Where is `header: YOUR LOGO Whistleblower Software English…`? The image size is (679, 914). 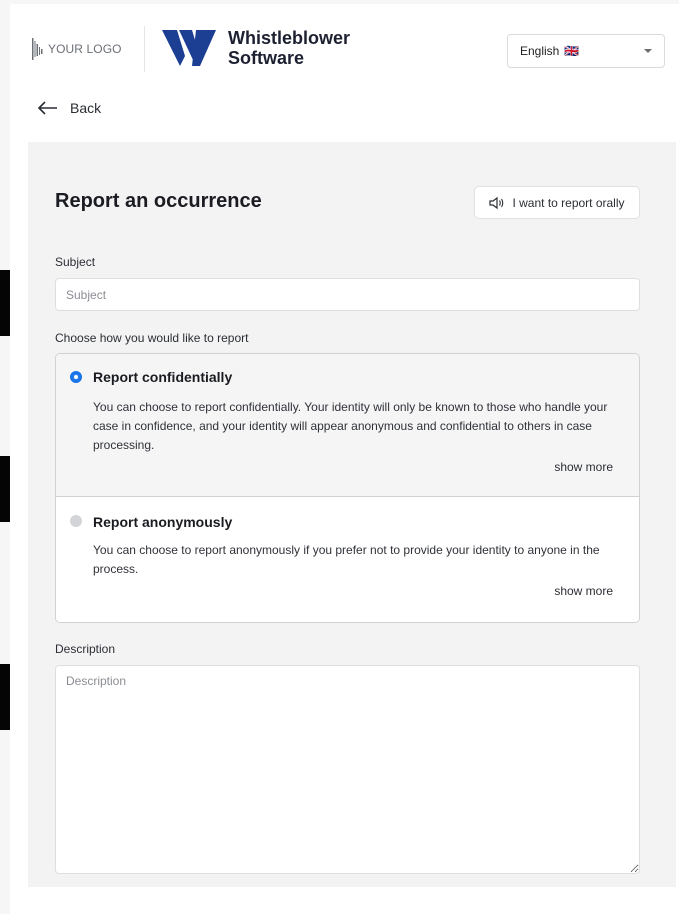
header: YOUR LOGO Whistleblower Software English… is located at coordinates (344, 50).